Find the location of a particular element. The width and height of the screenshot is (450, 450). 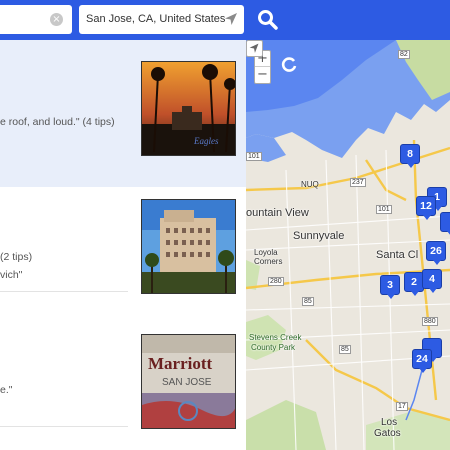

marriott-city: SAN JOSE is located at coordinates (187, 382).